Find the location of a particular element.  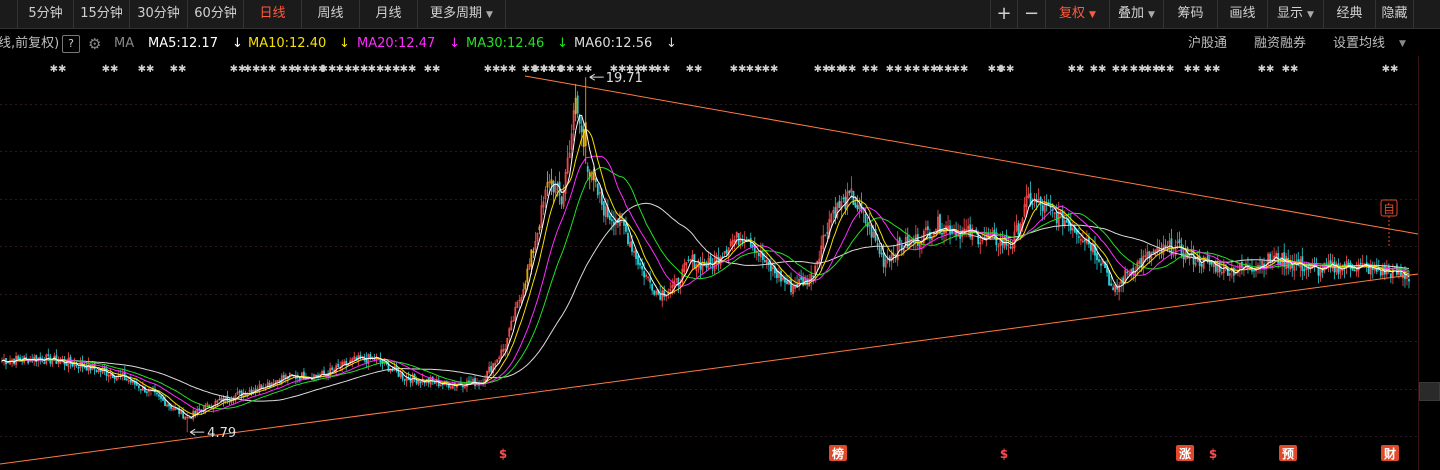

period-tab-0: 5分钟 is located at coordinates (46, 14).